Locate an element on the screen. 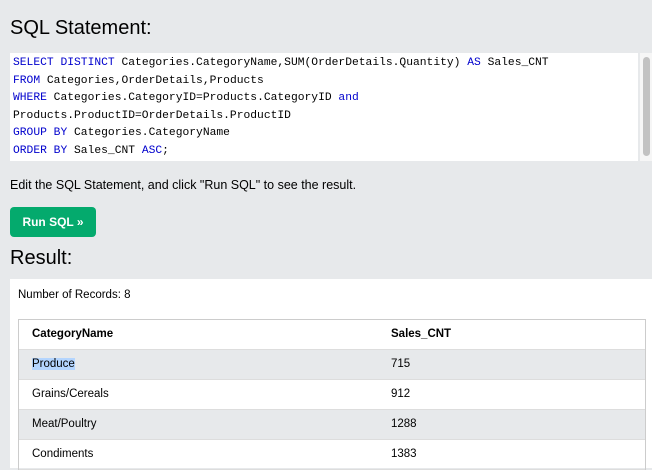 Image resolution: width=652 pixels, height=470 pixels. sql-text: ; is located at coordinates (165, 150).